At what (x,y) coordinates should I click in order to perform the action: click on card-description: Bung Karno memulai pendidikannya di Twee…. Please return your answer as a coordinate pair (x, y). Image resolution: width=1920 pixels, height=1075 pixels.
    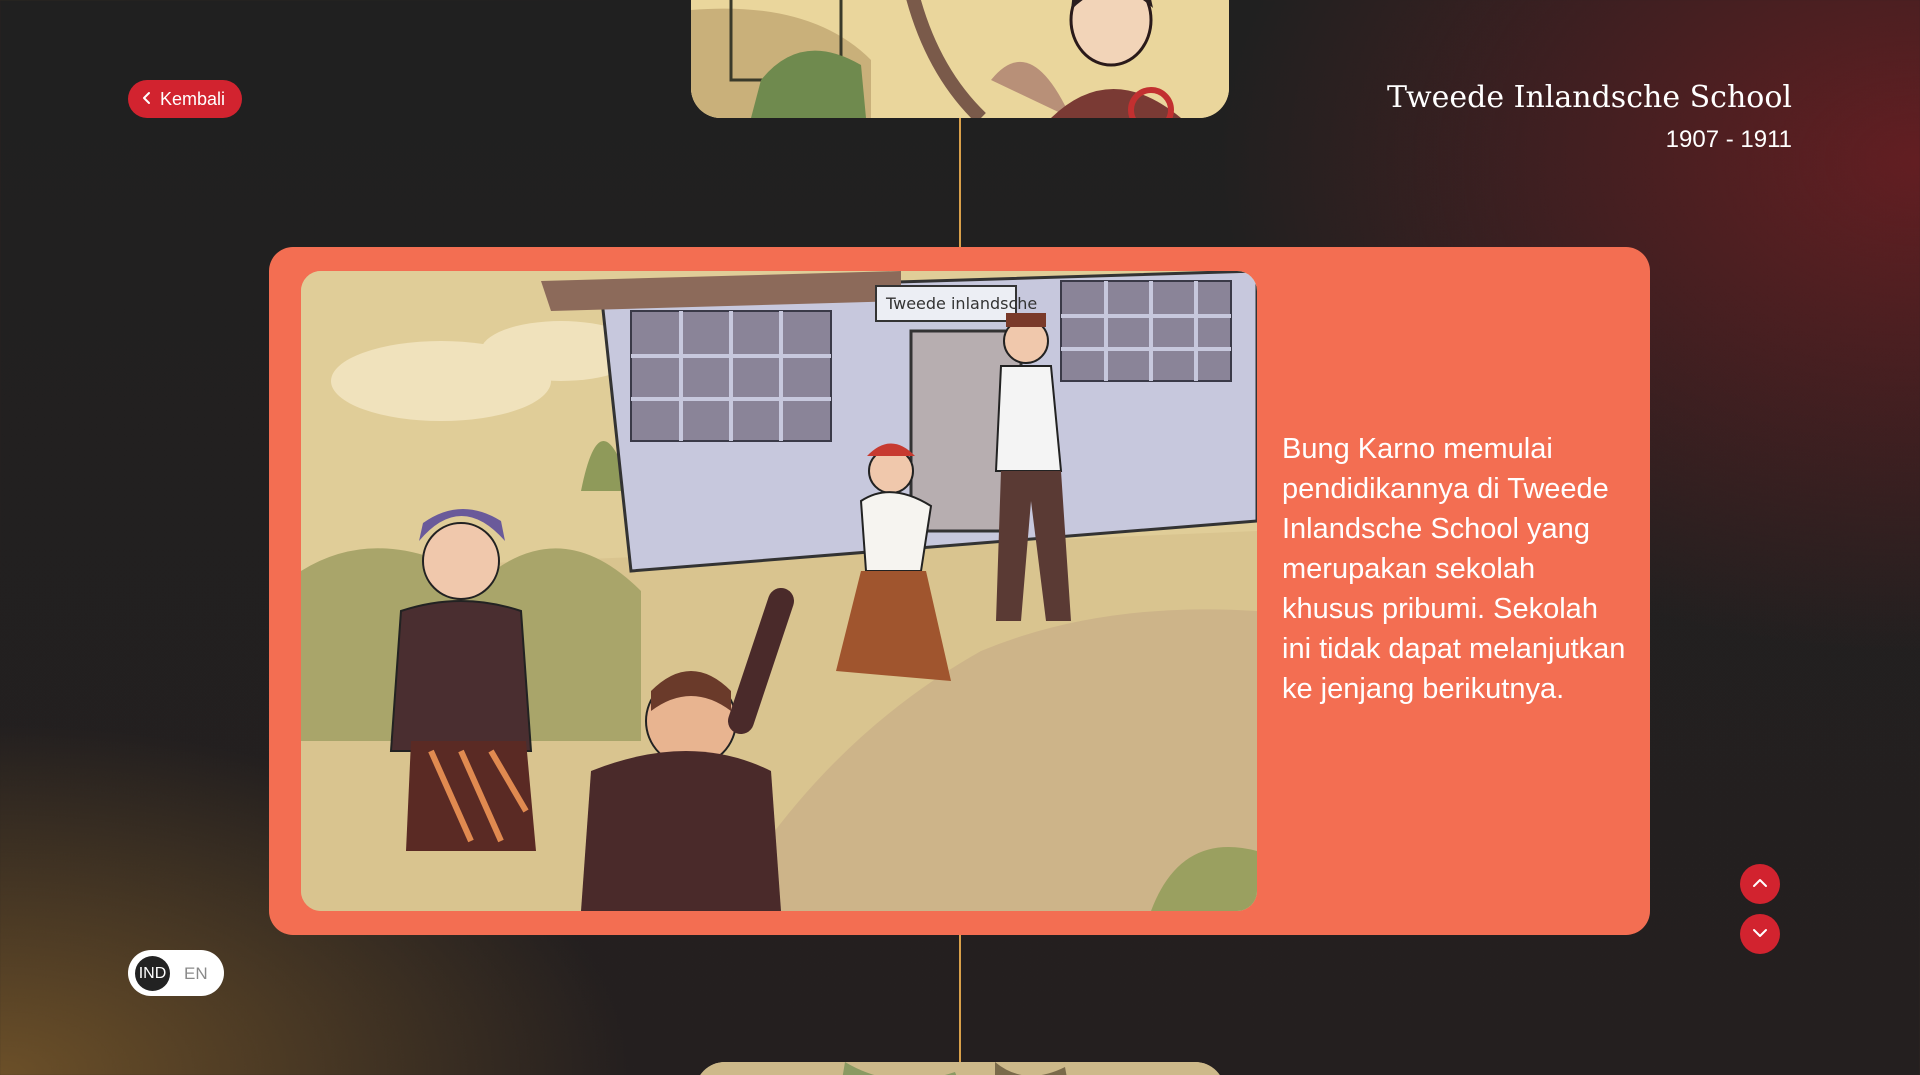
    Looking at the image, I should click on (1454, 569).